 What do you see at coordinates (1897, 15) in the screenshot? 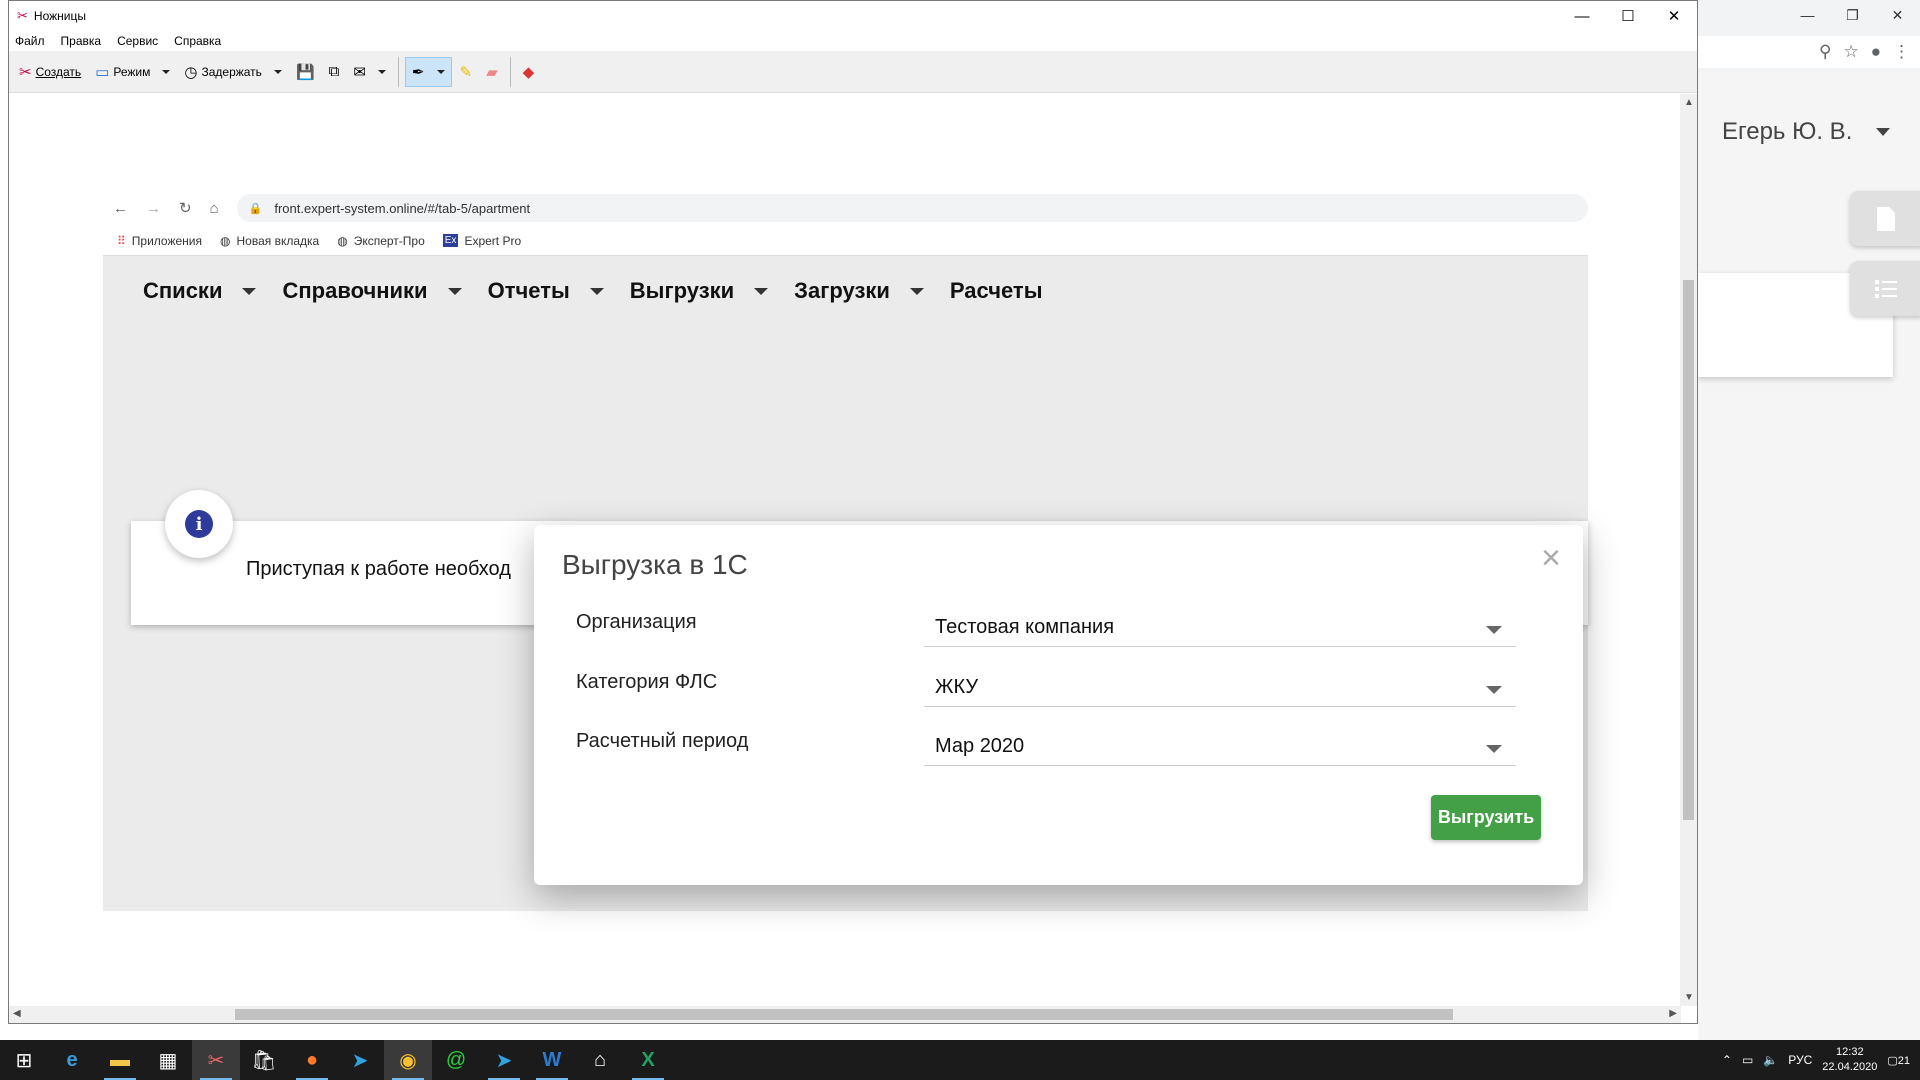
I see `close-icon: ✕` at bounding box center [1897, 15].